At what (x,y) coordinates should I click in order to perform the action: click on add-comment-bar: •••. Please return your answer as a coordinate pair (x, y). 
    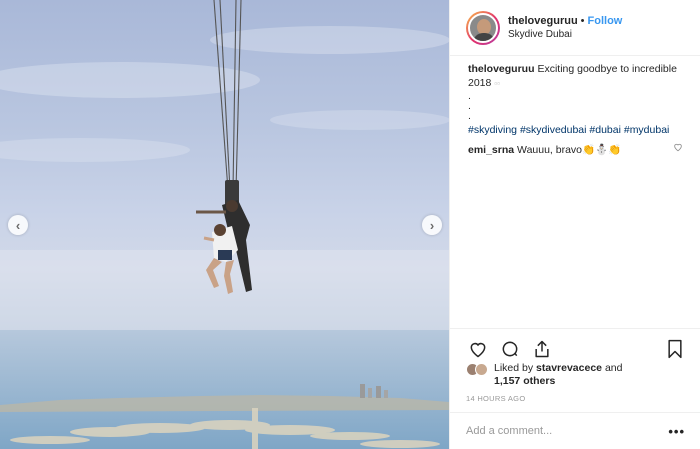
    Looking at the image, I should click on (575, 430).